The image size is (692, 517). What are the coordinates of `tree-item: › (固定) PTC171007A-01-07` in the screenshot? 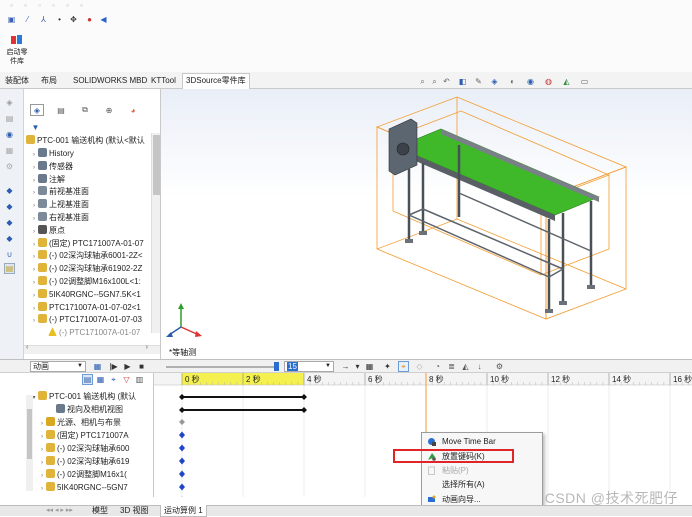 It's located at (87, 243).